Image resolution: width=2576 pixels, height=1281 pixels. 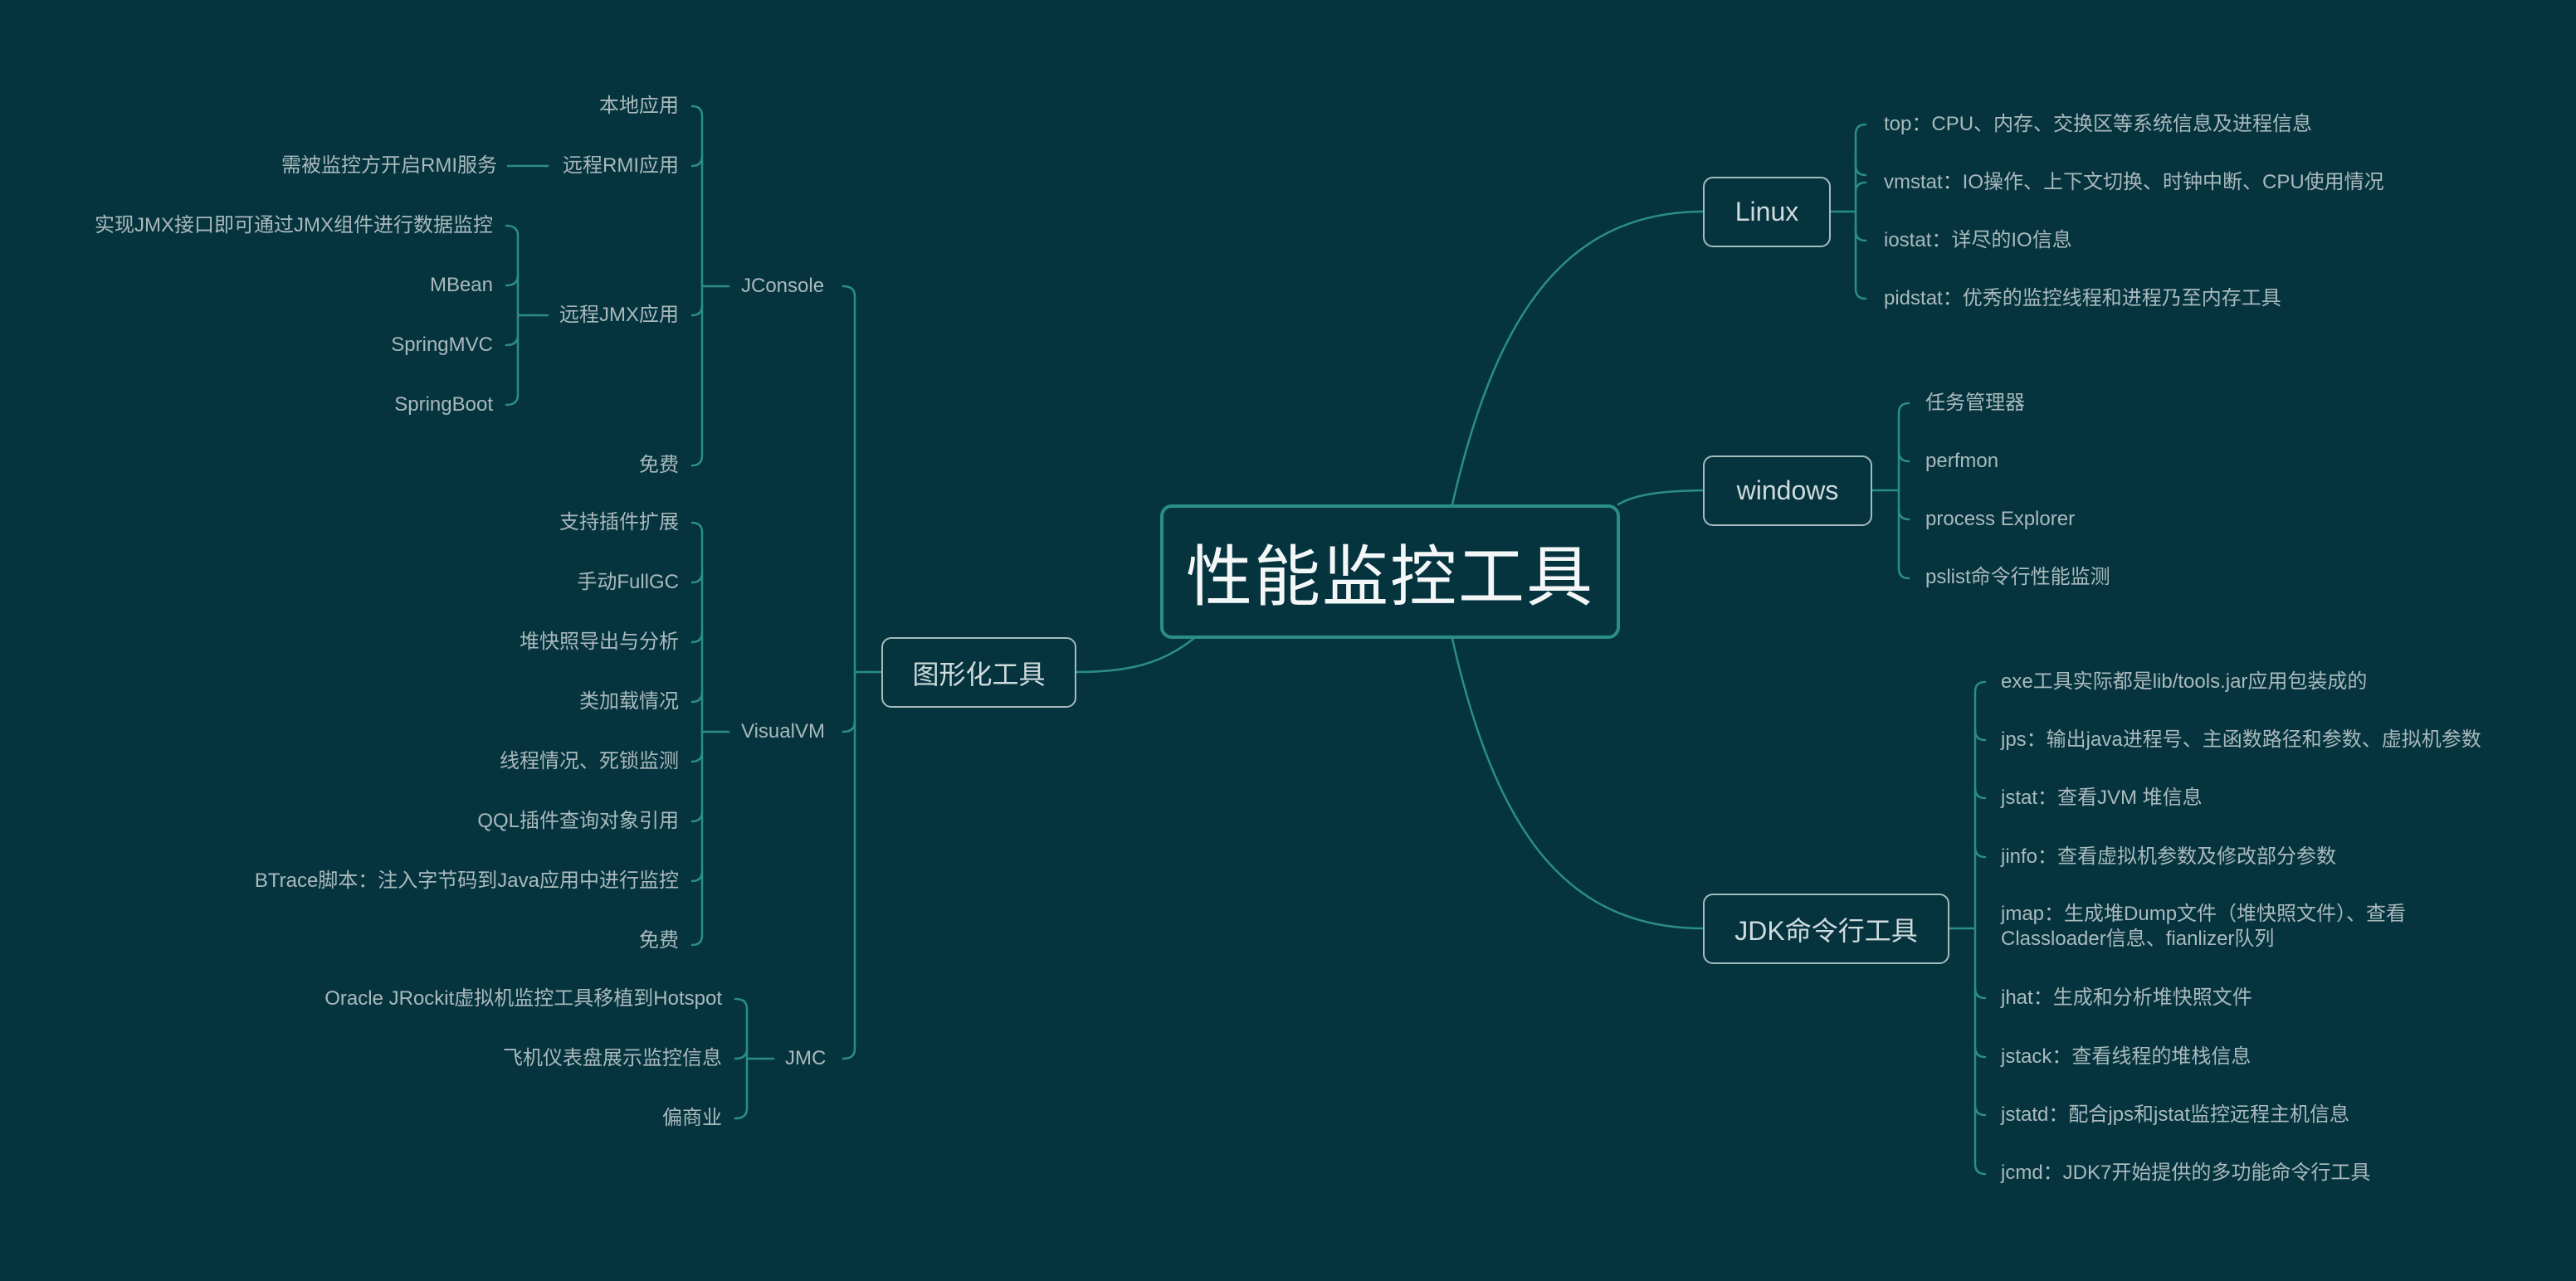 What do you see at coordinates (2175, 1115) in the screenshot?
I see `jdk-item: jstatd：配合jps和jstat监控远程主机信息` at bounding box center [2175, 1115].